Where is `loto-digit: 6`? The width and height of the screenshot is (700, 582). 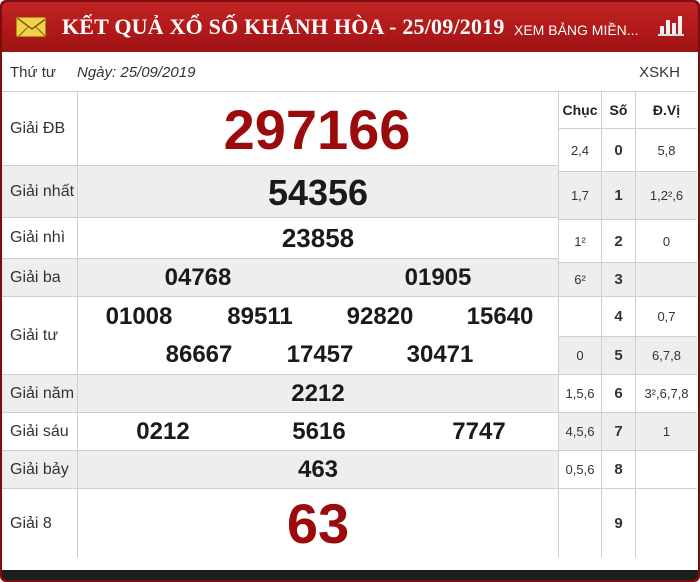
loto-digit: 6 is located at coordinates (619, 393).